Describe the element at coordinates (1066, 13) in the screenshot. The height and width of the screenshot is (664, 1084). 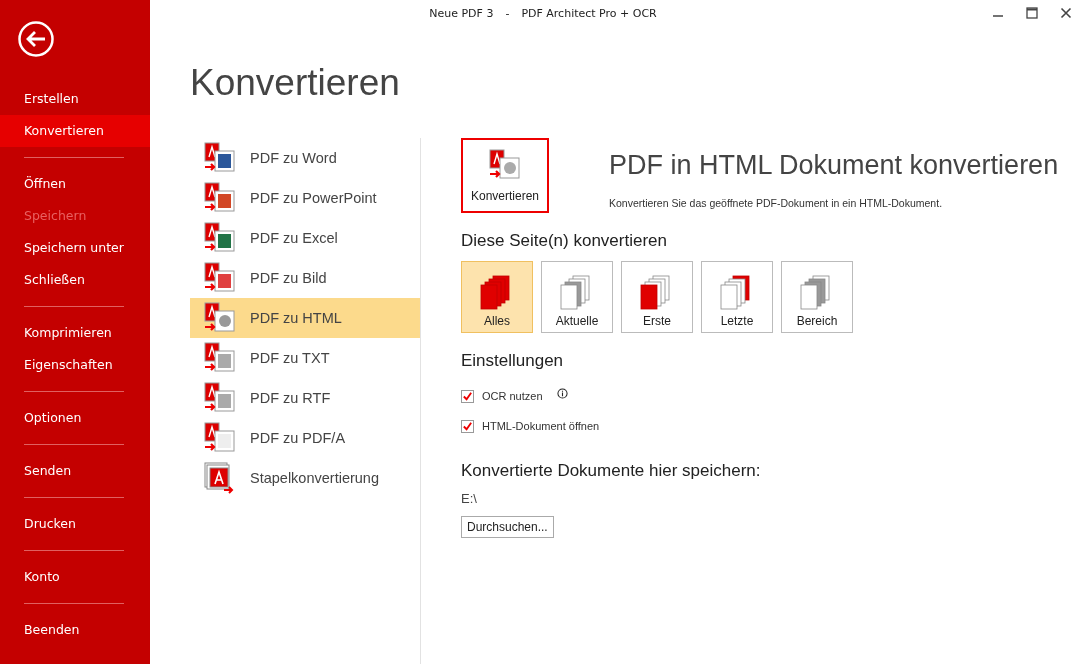
I see `close-icon` at that location.